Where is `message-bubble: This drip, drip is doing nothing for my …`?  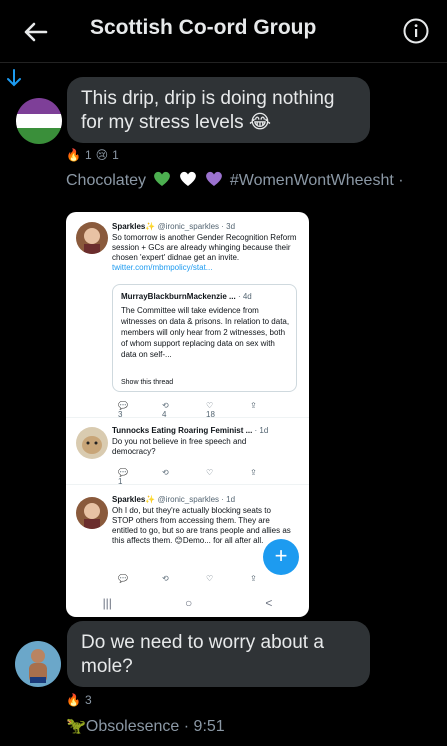 message-bubble: This drip, drip is doing nothing for my … is located at coordinates (218, 110).